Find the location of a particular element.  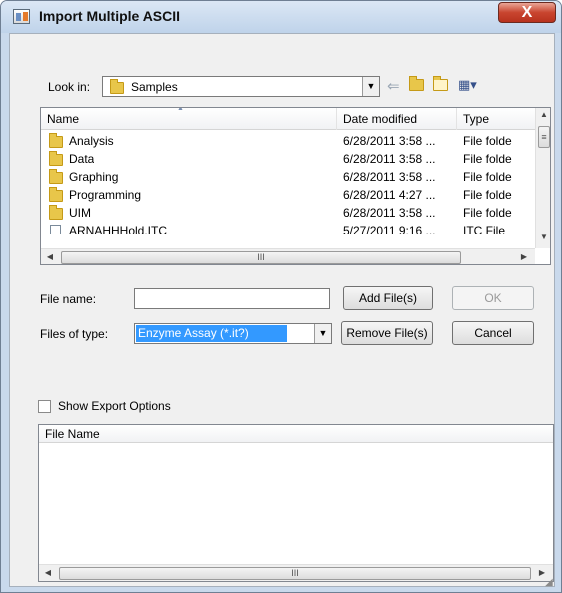

scroll-down-icon: ▼ is located at coordinates (543, 236).